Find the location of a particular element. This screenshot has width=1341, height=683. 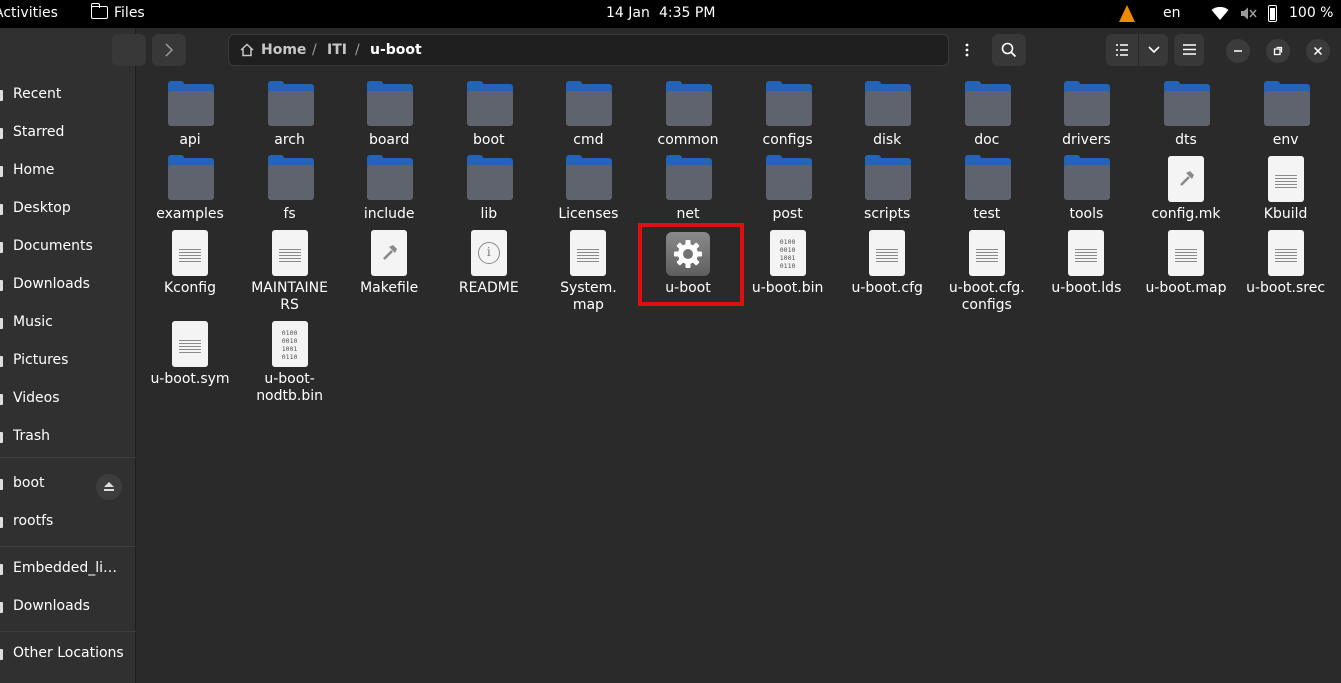

wifi-icon is located at coordinates (1220, 15).